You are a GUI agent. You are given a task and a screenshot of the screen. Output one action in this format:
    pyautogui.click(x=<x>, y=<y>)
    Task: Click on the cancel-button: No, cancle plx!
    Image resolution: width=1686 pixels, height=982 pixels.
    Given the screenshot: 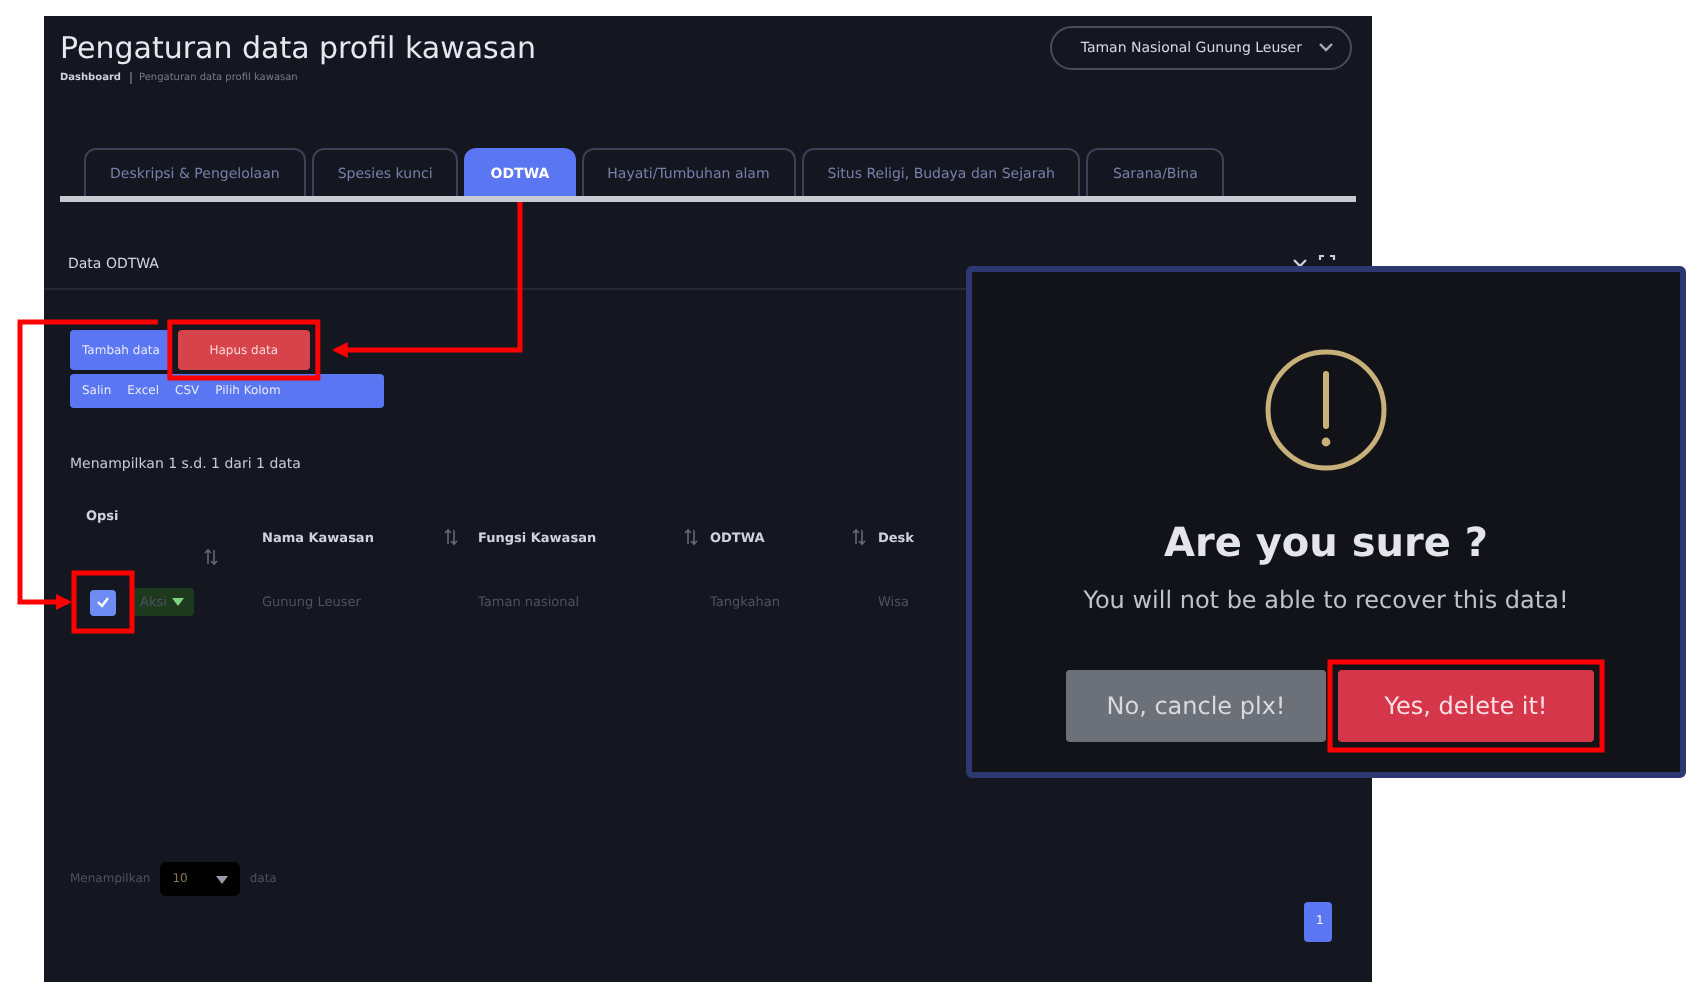 What is the action you would take?
    pyautogui.click(x=1196, y=706)
    